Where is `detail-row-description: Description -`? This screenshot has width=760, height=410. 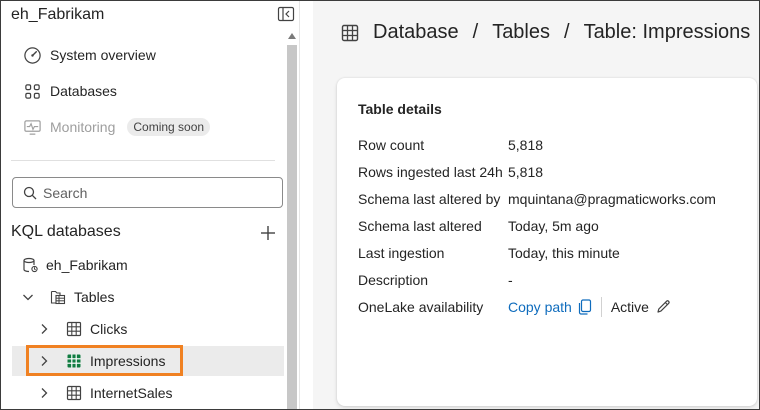 detail-row-description: Description - is located at coordinates (435, 280).